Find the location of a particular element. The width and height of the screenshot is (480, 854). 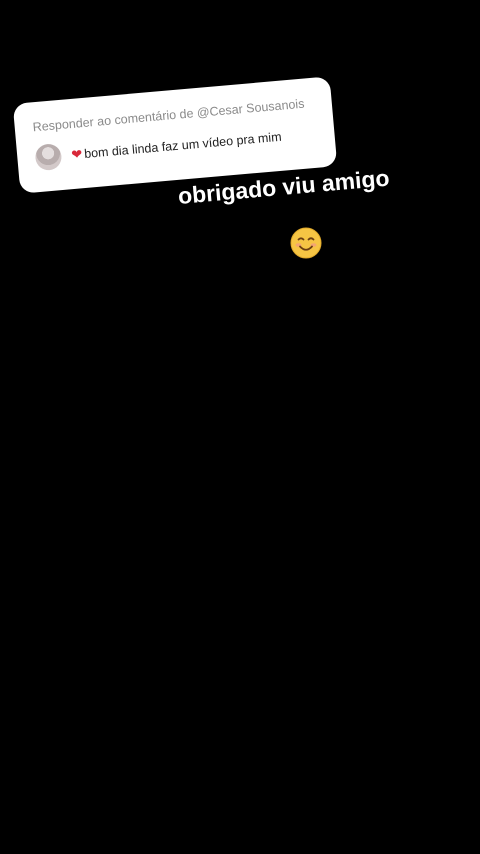

comment-text: bom dia linda faz um vídeo pra mim is located at coordinates (183, 145).